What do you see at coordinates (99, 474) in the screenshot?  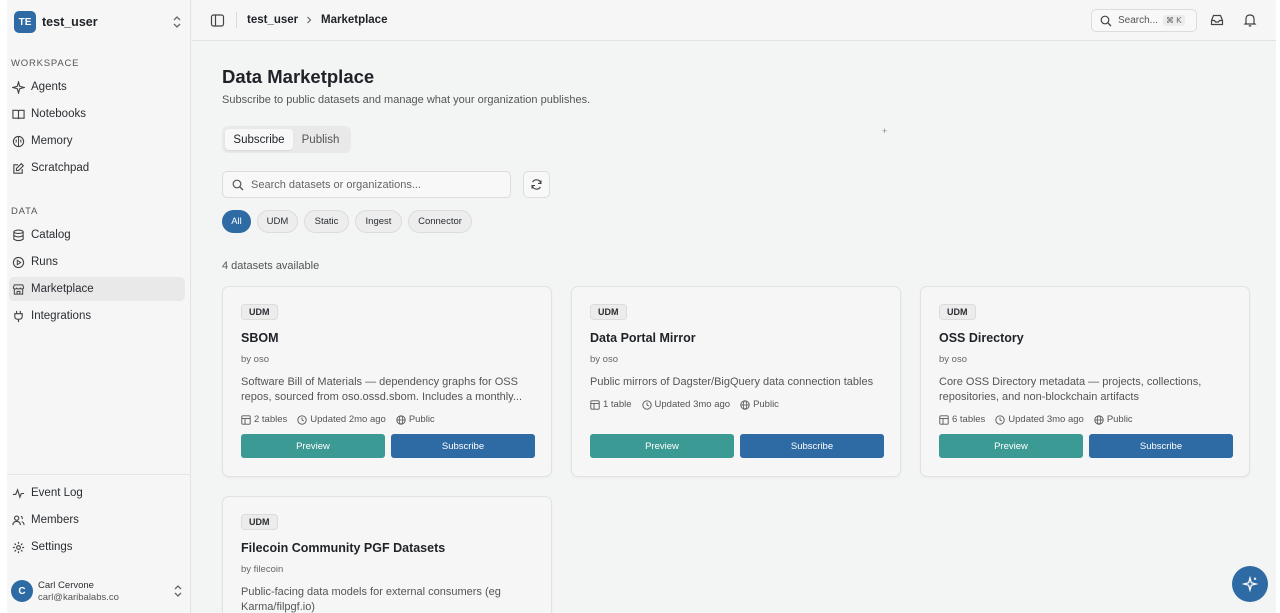 I see `sidebar-divider` at bounding box center [99, 474].